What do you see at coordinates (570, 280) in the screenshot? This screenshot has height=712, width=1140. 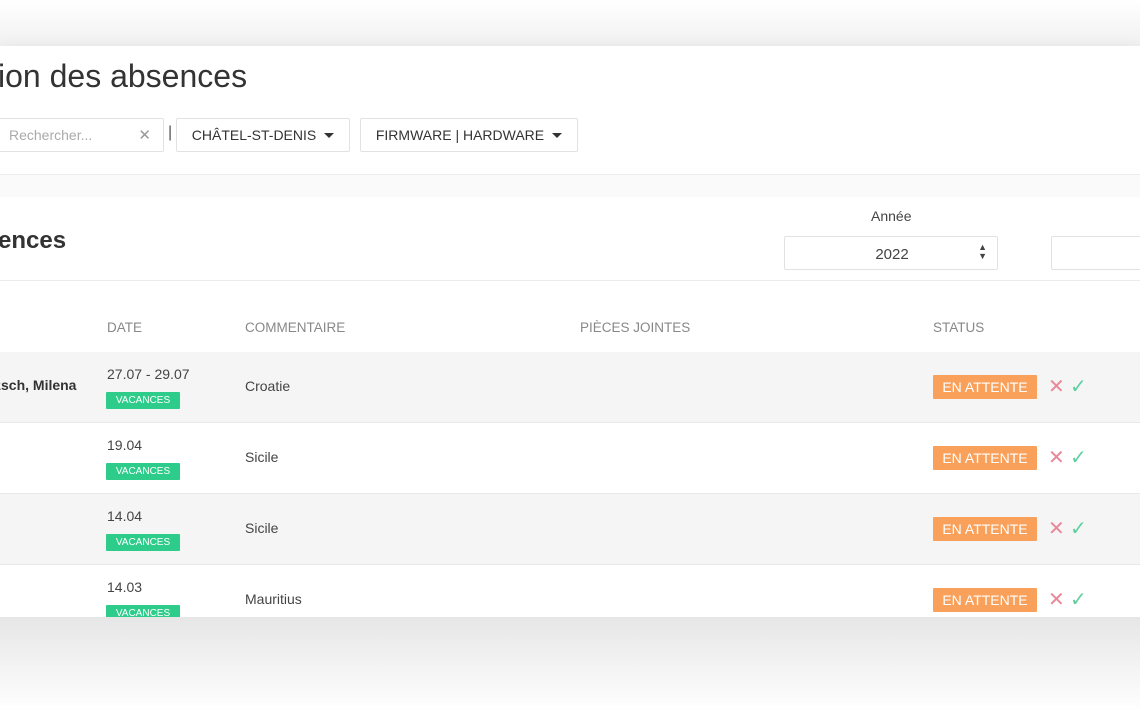 I see `divider` at bounding box center [570, 280].